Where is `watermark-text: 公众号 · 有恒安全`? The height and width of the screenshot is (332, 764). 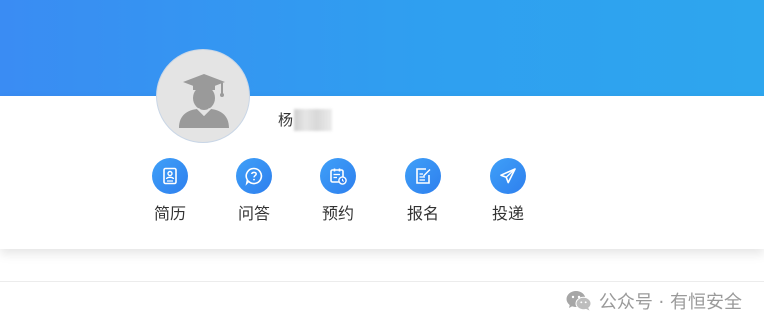 watermark-text: 公众号 · 有恒安全 is located at coordinates (670, 302).